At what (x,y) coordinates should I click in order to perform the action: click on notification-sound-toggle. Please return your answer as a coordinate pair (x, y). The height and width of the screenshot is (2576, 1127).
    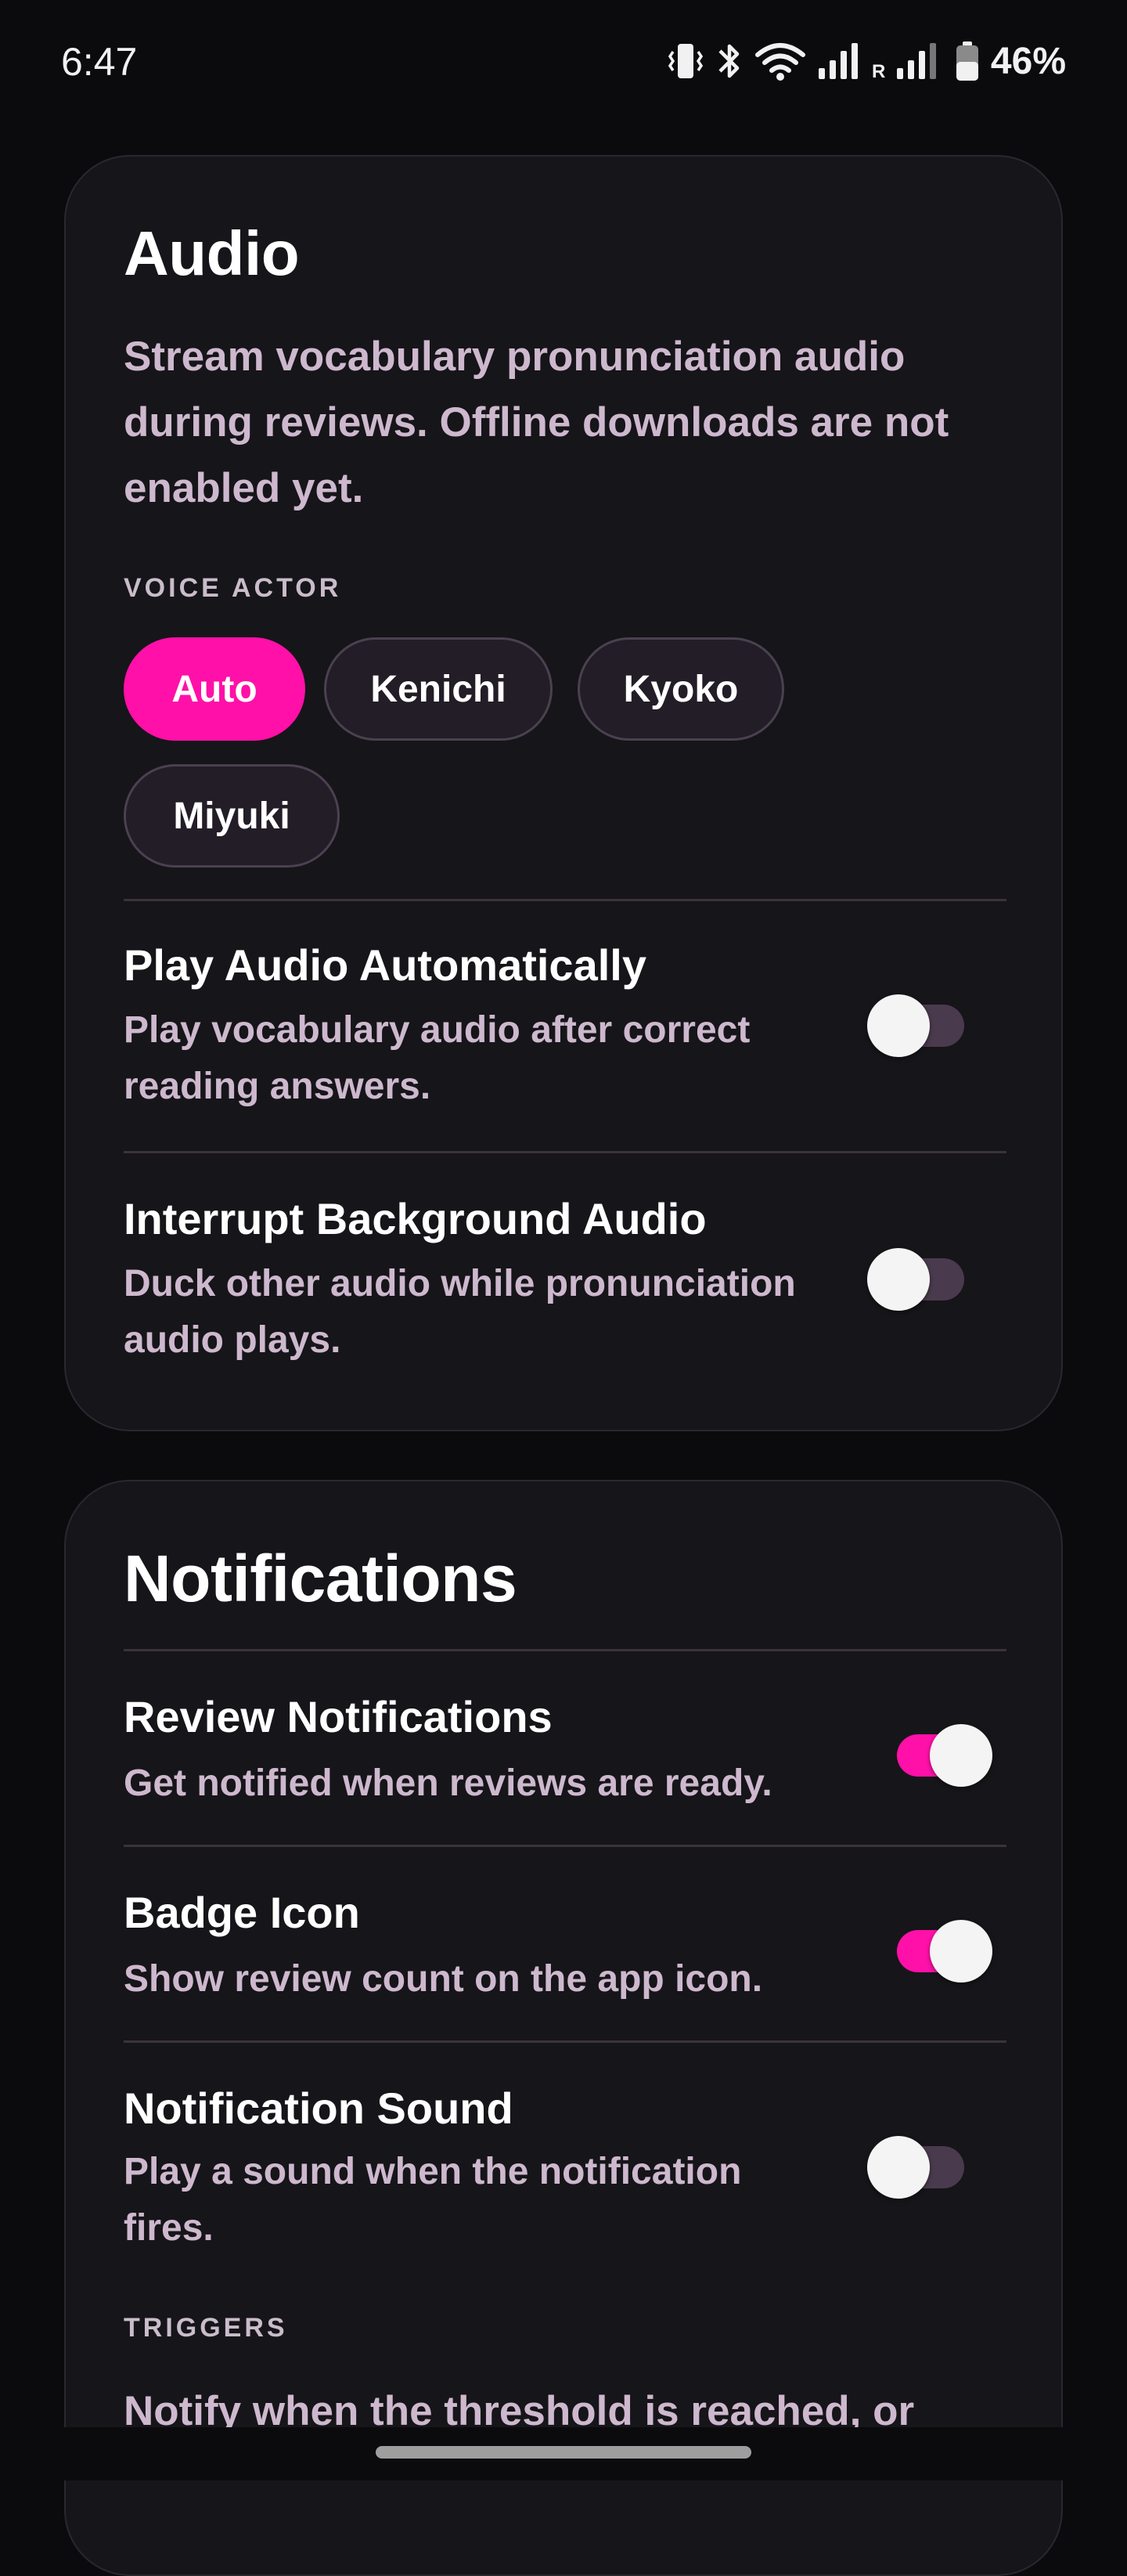
    Looking at the image, I should click on (918, 2163).